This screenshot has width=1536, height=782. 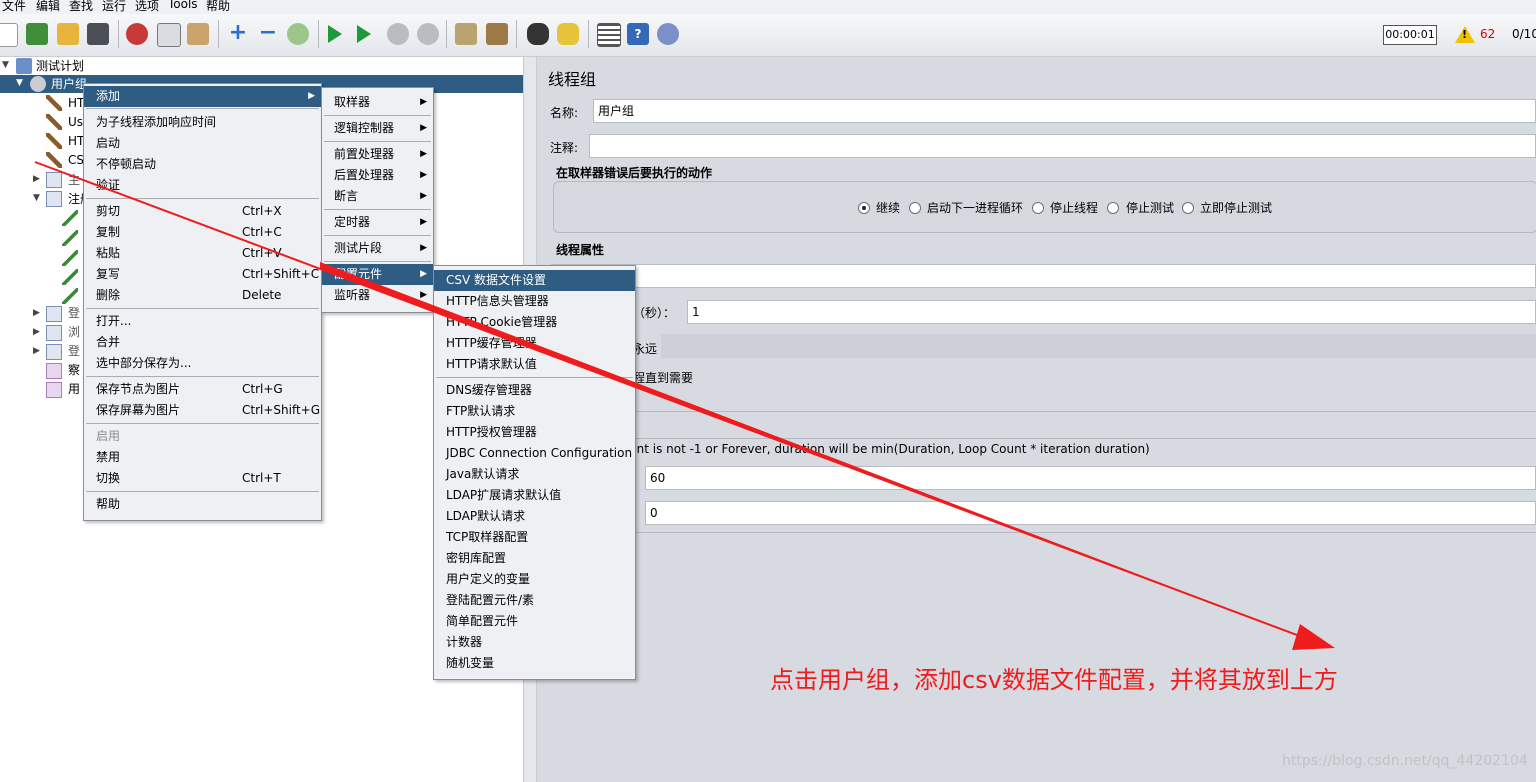 I want to click on watermark: https://blog.csdn.net/qq_44202104, so click(x=1405, y=761).